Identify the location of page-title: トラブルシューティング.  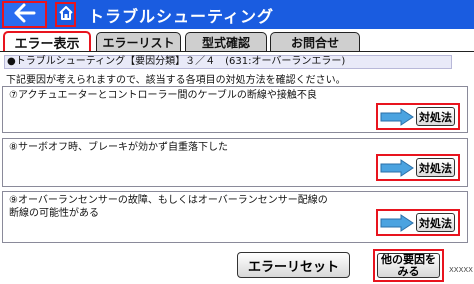
(181, 16).